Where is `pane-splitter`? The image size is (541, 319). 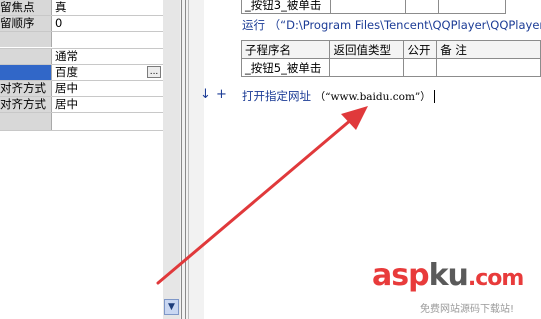
pane-splitter is located at coordinates (192, 159).